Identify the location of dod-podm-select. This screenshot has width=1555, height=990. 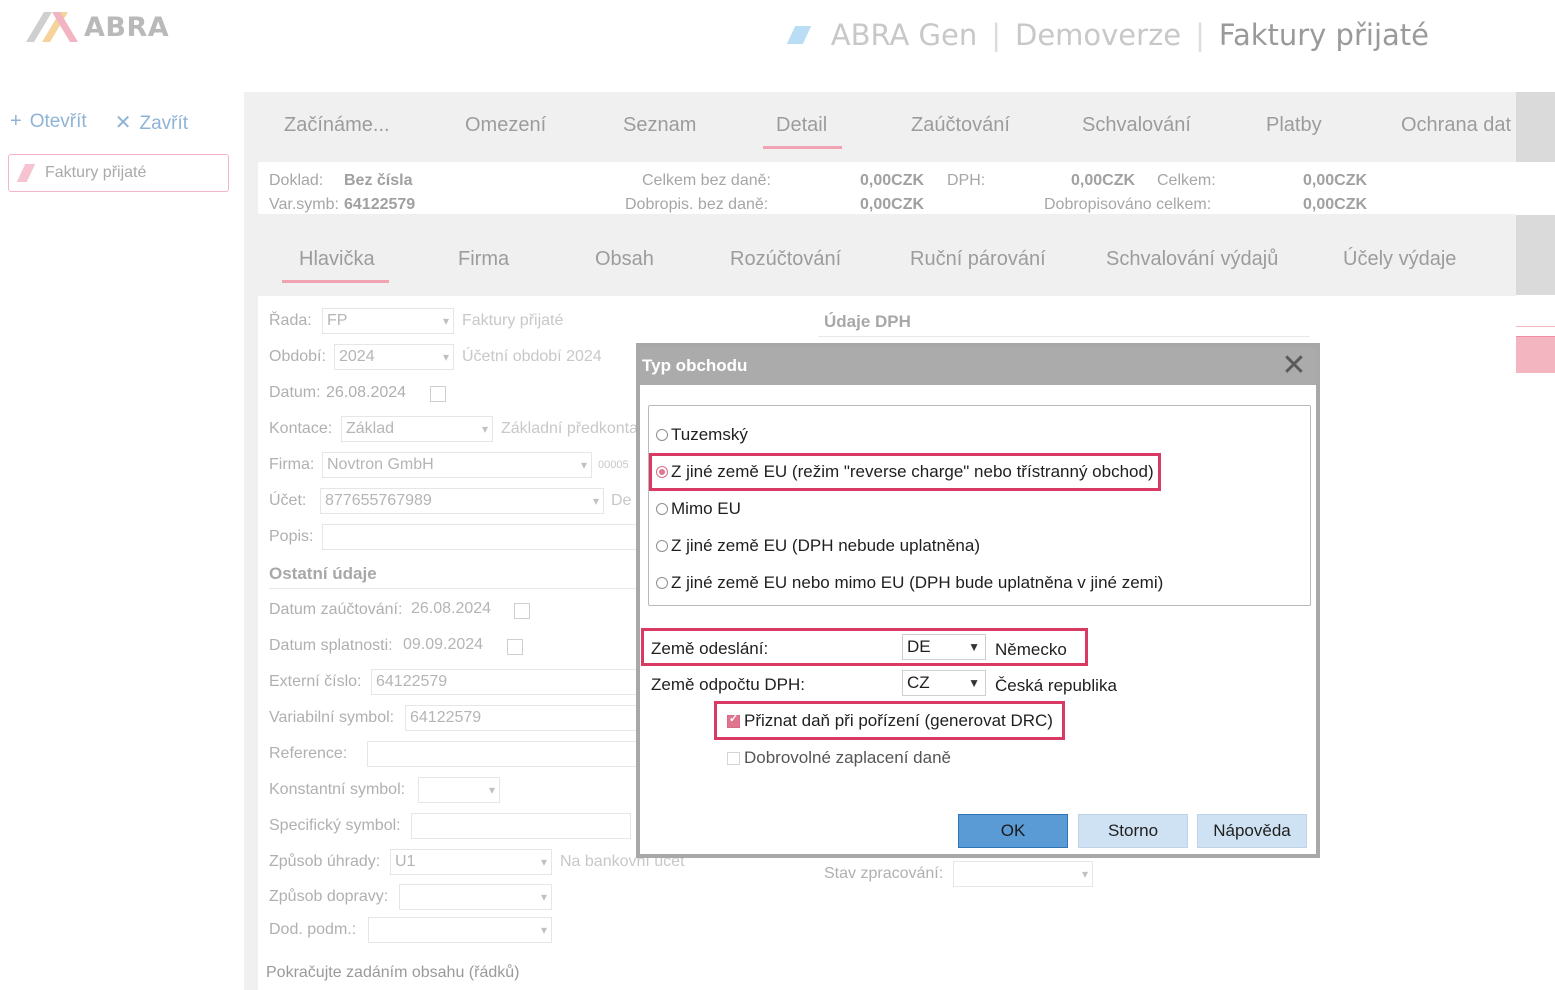
(460, 930).